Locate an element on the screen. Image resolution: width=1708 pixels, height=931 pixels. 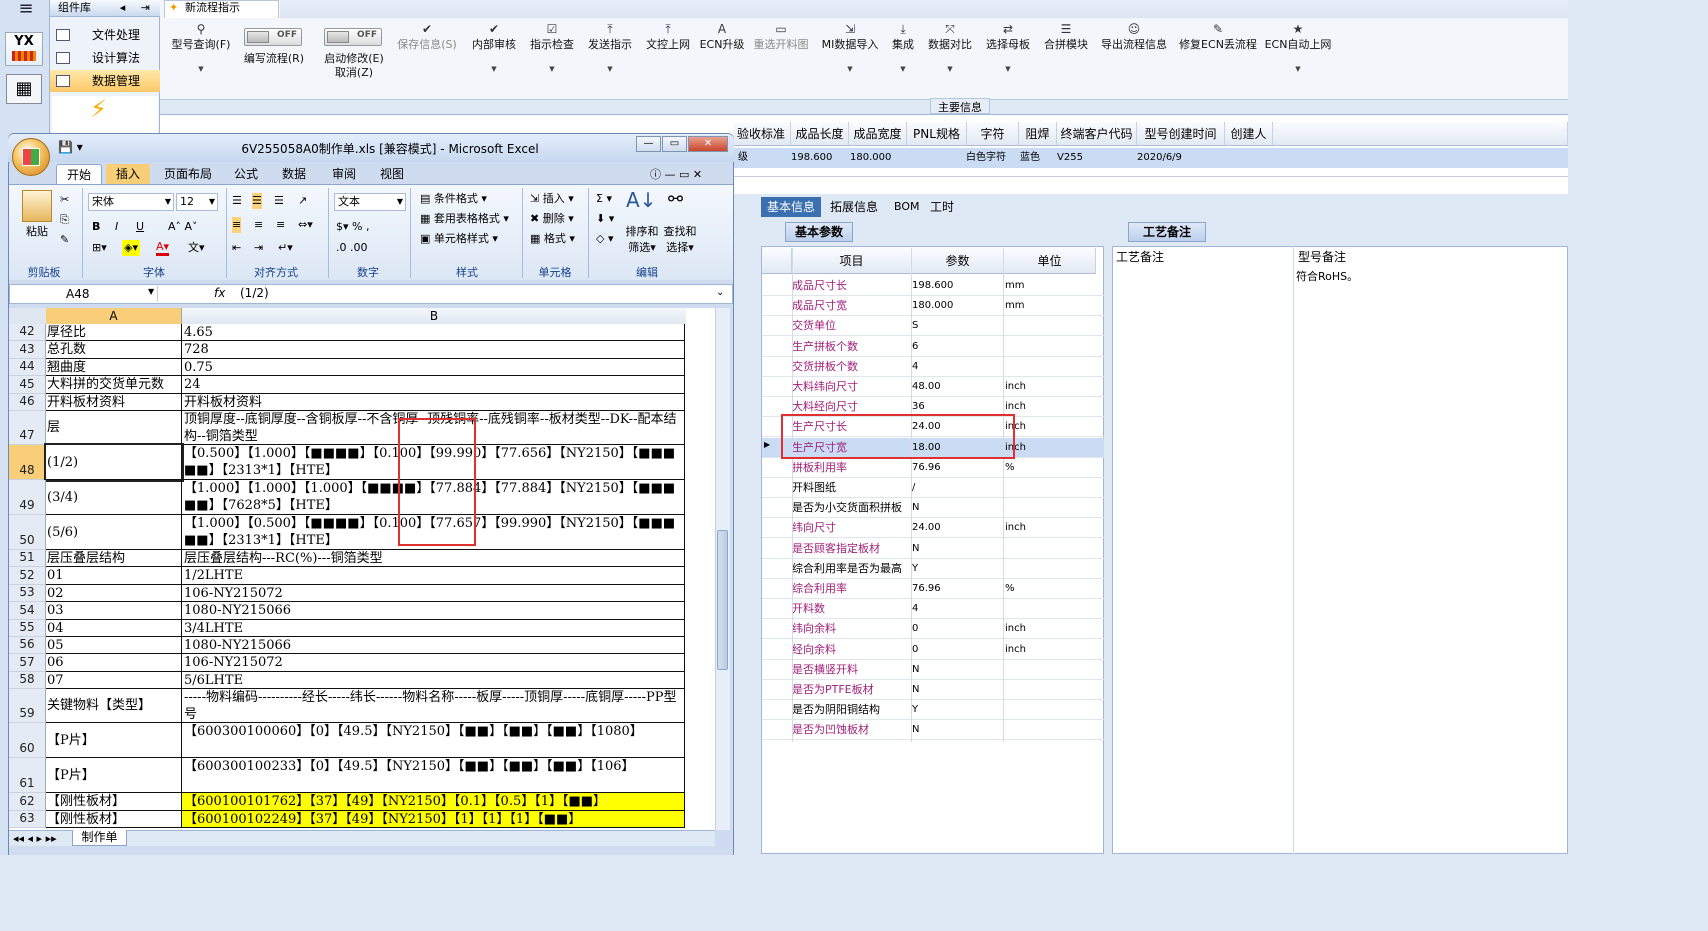
fill-button: ⬇ ▾ is located at coordinates (605, 219).